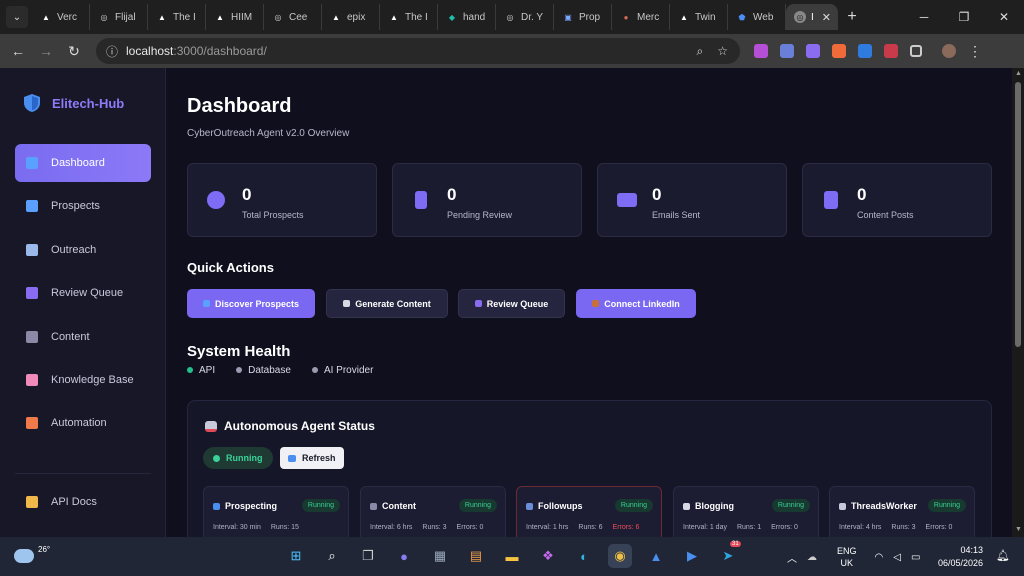  I want to click on weather-widget: 26°, so click(32, 554).